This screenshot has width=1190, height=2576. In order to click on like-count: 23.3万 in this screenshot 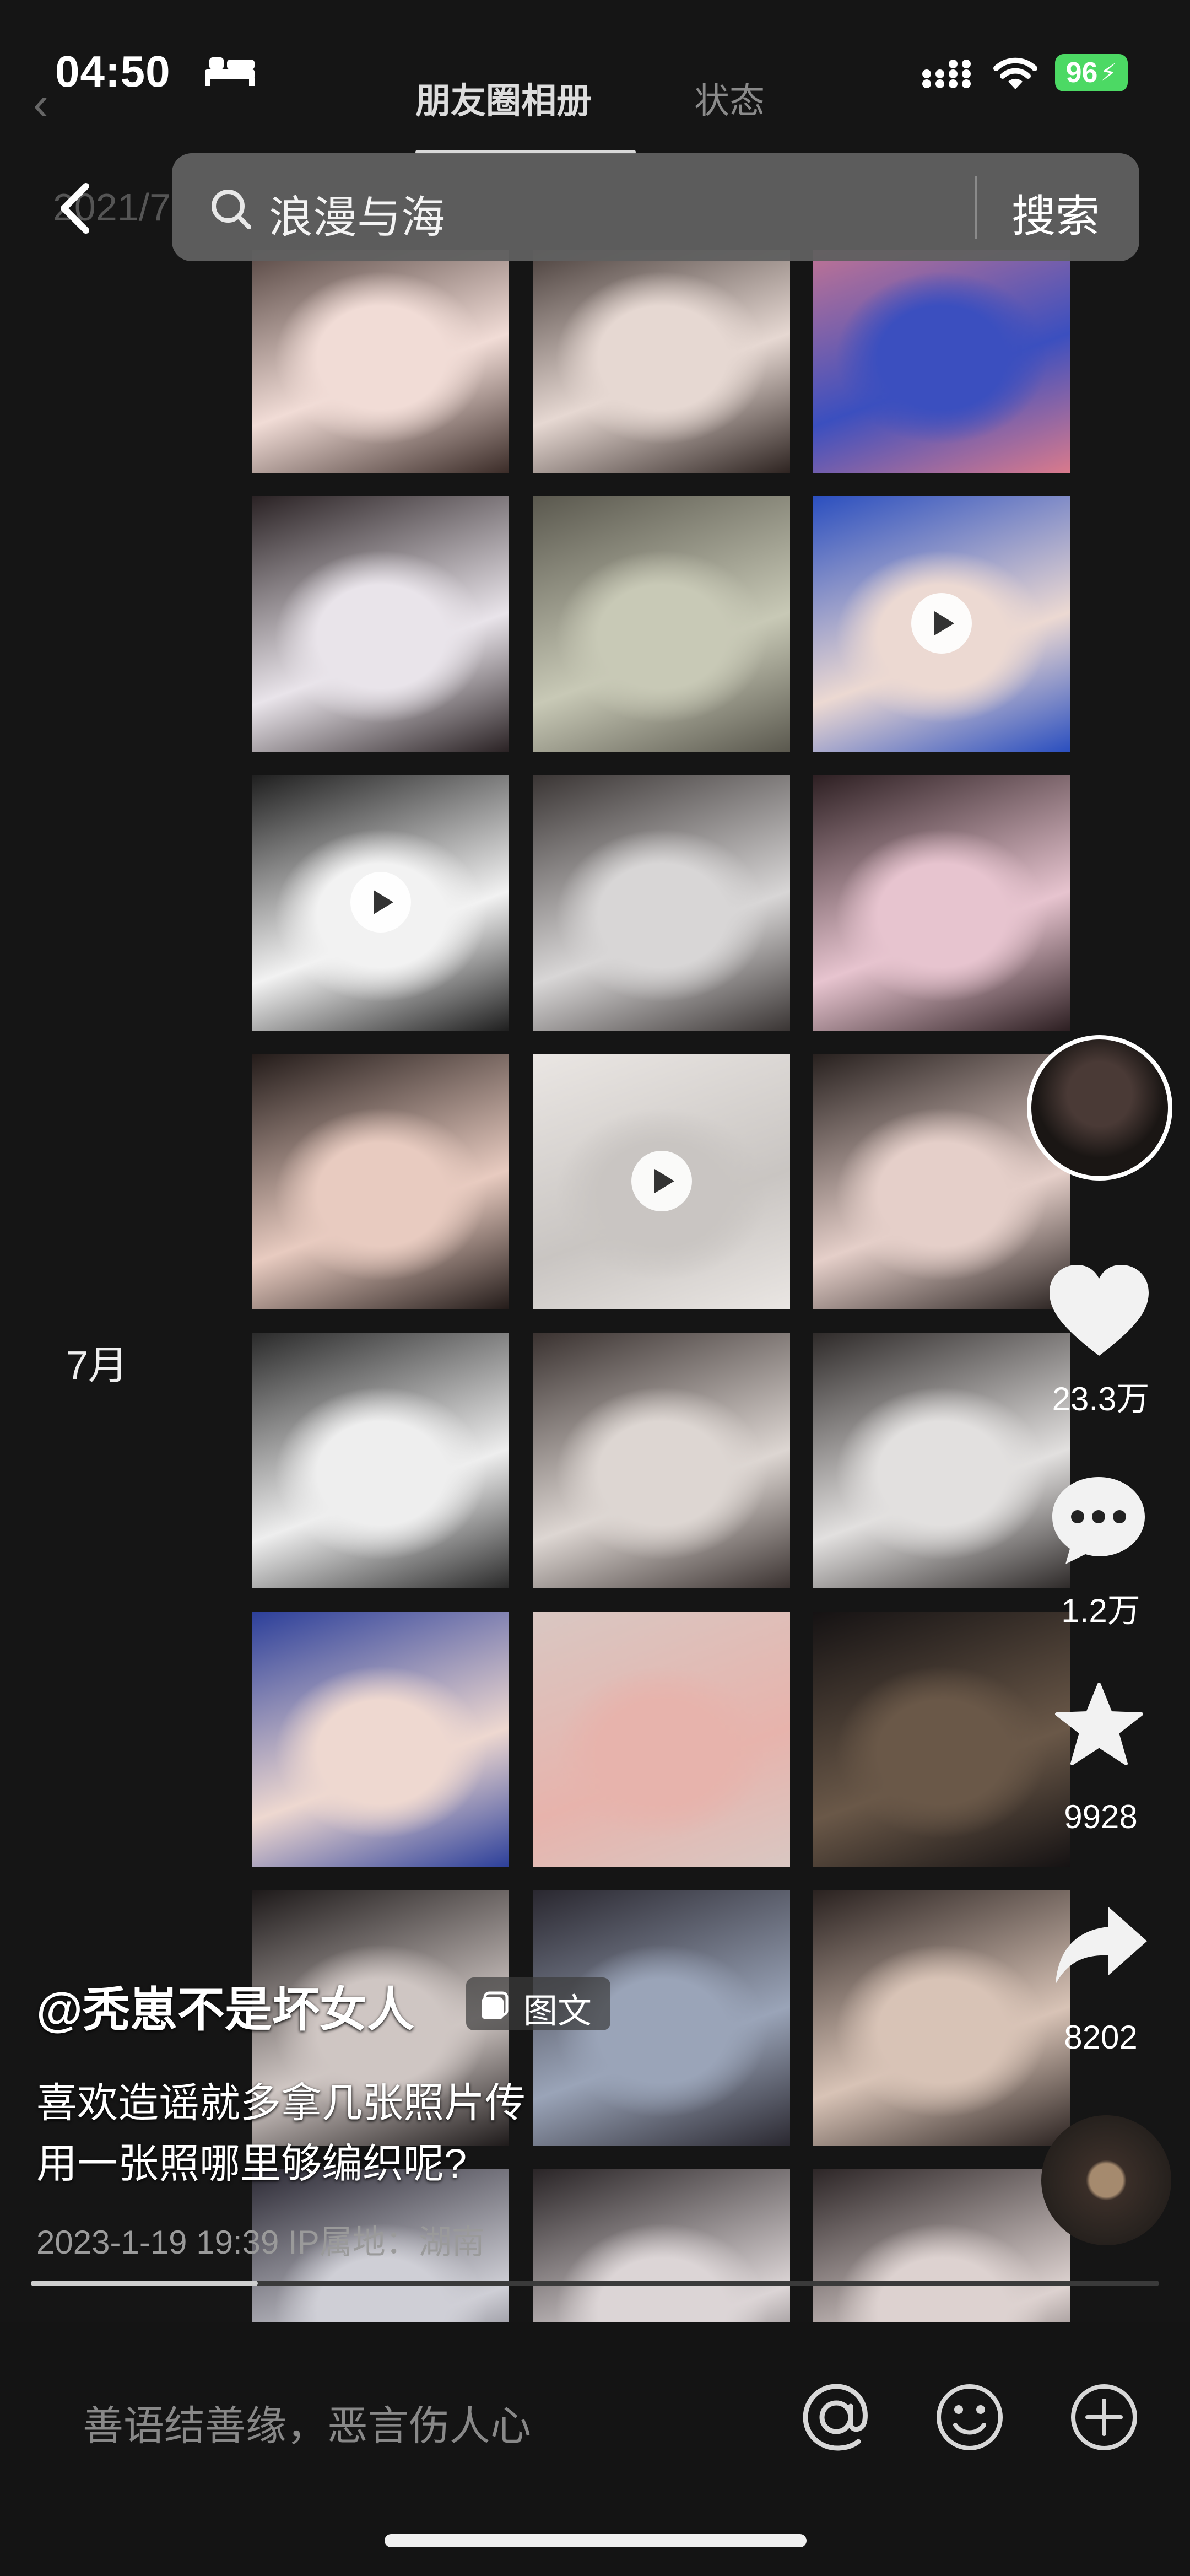, I will do `click(1101, 1400)`.